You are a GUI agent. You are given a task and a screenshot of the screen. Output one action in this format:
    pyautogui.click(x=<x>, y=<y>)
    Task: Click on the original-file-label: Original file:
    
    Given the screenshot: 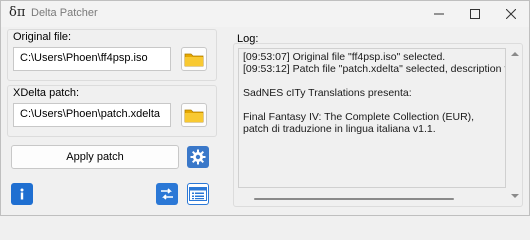 What is the action you would take?
    pyautogui.click(x=42, y=37)
    